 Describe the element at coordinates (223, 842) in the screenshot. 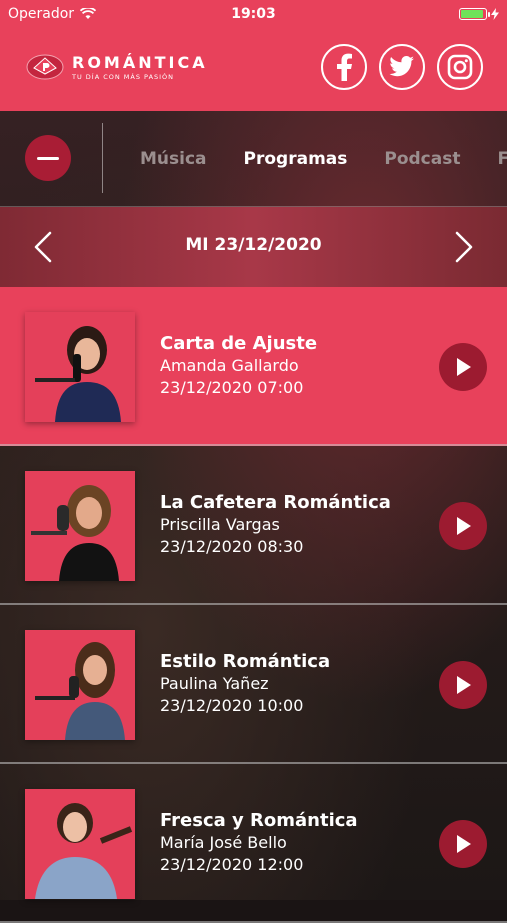

I see `program-host: María José Bello` at that location.